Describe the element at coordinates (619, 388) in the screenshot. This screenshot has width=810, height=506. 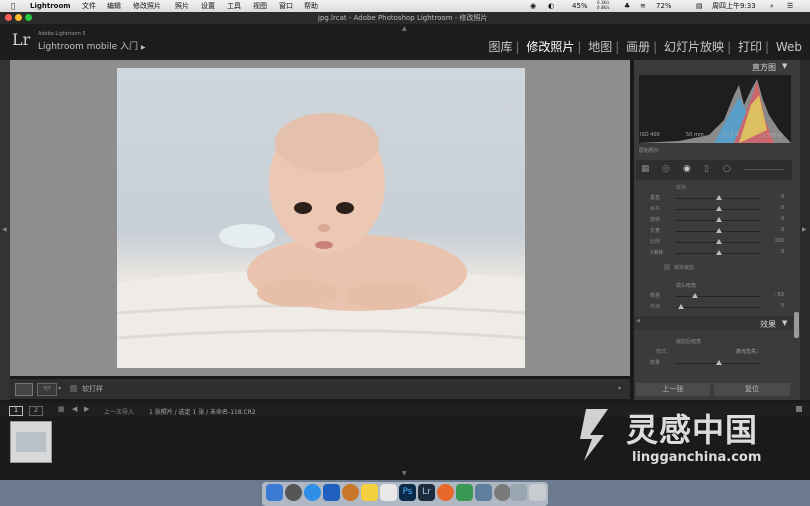
I see `toolbar-menu-icon: ▾` at that location.